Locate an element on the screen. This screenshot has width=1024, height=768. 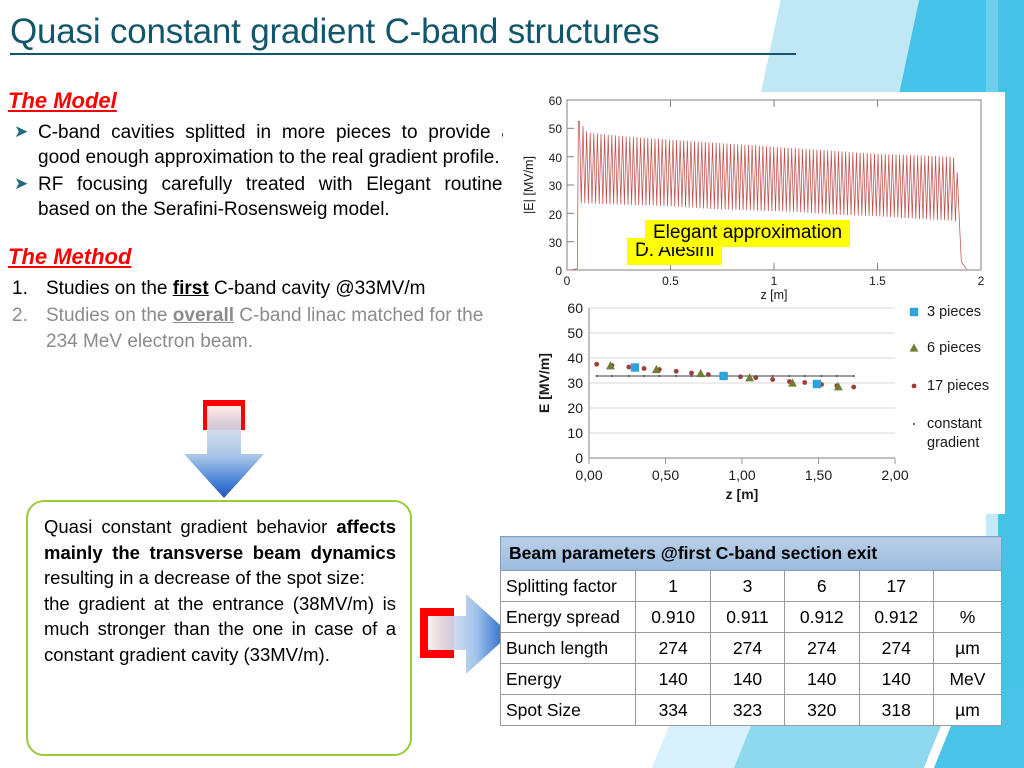
legend-label: 3 pieces is located at coordinates (954, 312).